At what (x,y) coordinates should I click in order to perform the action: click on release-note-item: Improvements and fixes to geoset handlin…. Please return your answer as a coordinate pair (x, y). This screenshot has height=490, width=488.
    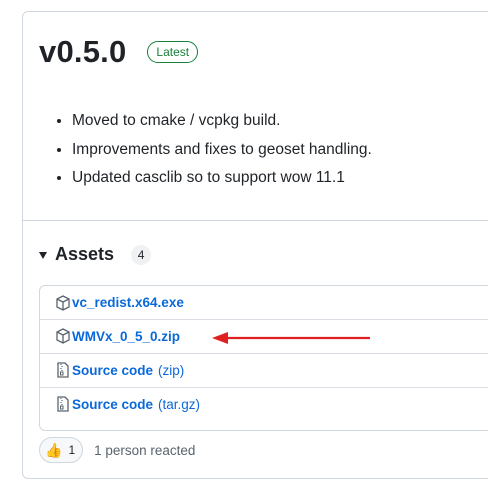
    Looking at the image, I should click on (222, 150).